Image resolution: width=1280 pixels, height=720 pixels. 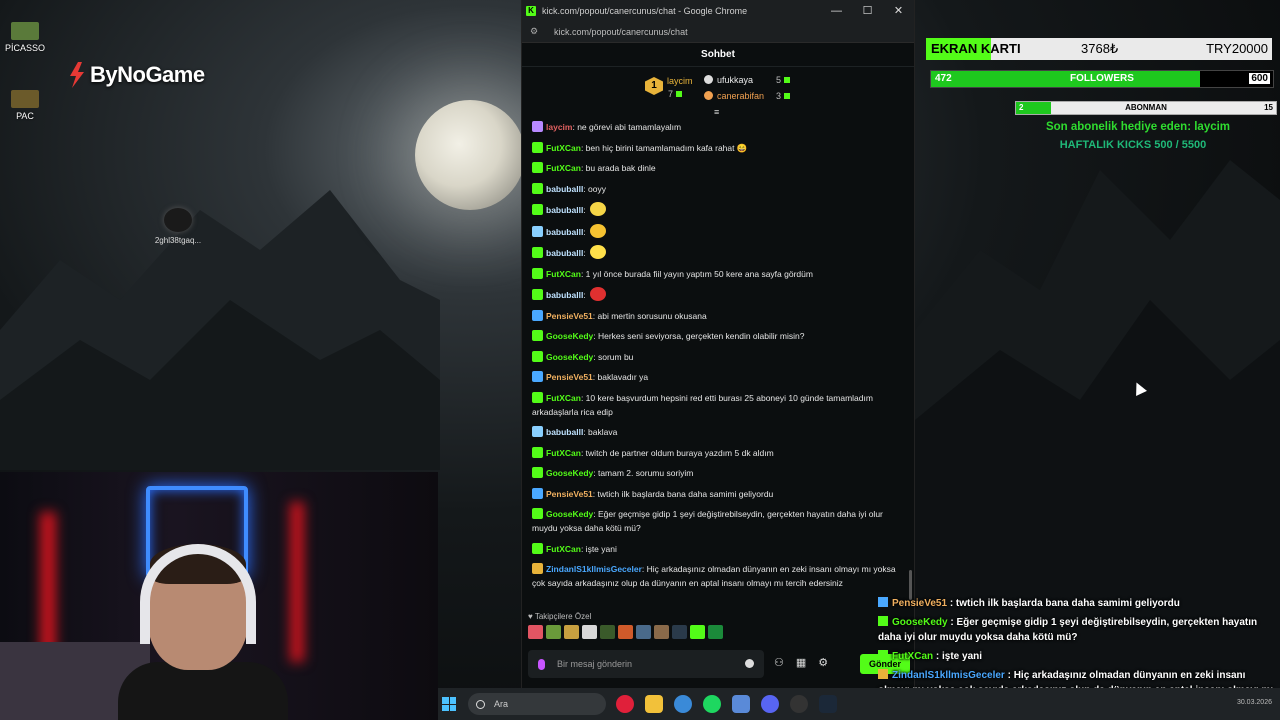 I want to click on emote-bar-label: ♥ Takipçilere Özel, so click(x=718, y=616).